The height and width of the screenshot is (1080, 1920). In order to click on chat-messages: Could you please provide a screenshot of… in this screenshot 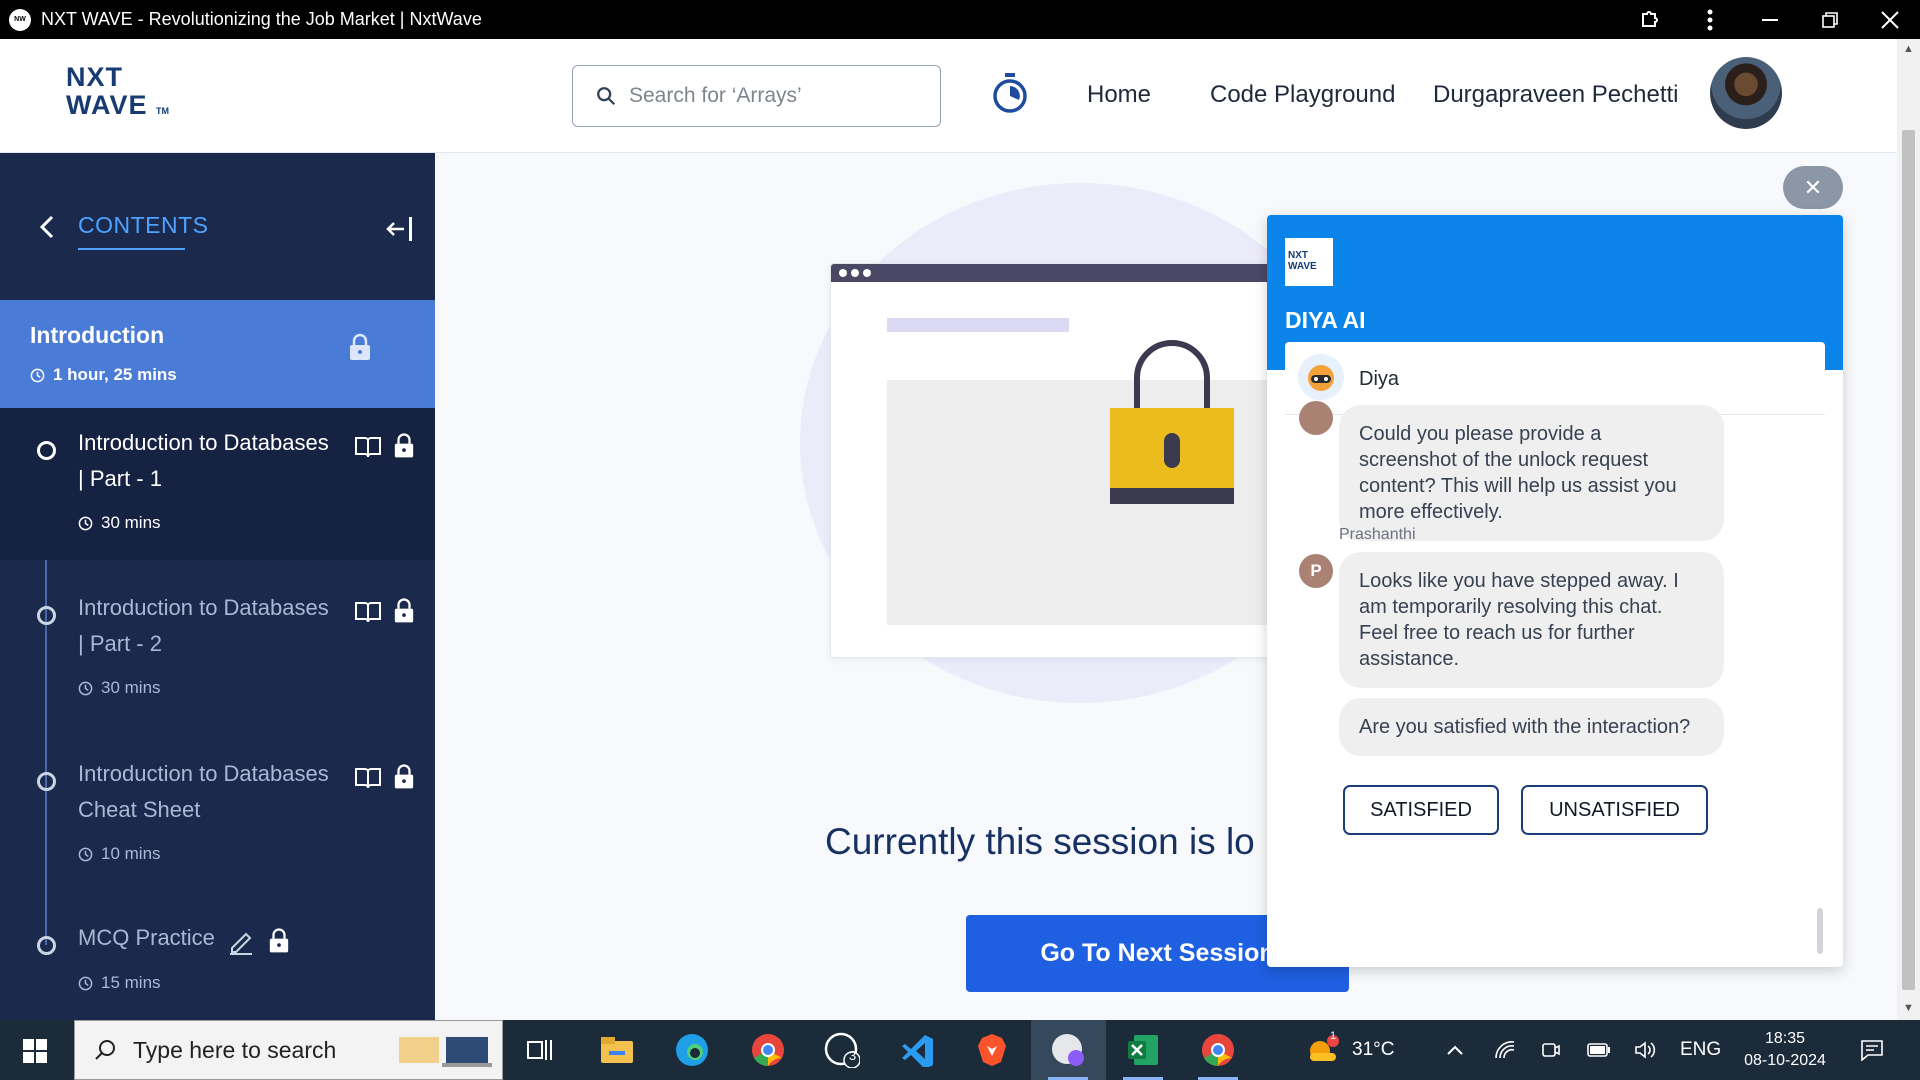, I will do `click(1555, 676)`.